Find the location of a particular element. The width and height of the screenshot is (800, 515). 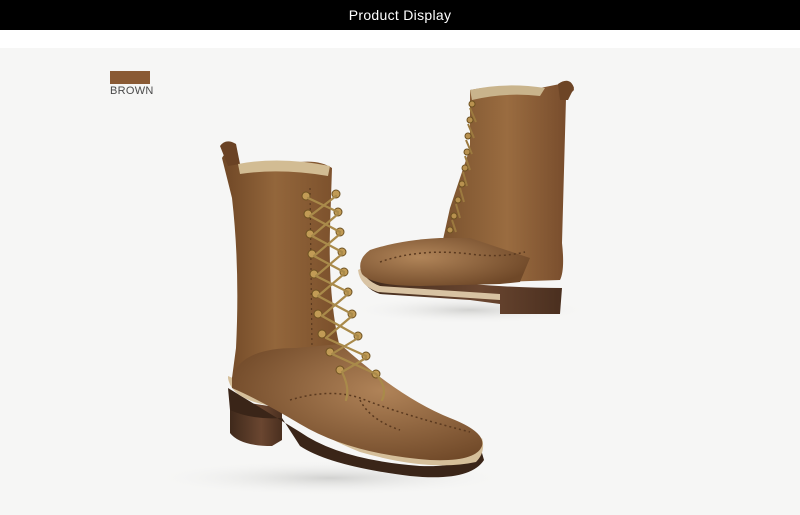

page-title: Product Display is located at coordinates (400, 15).